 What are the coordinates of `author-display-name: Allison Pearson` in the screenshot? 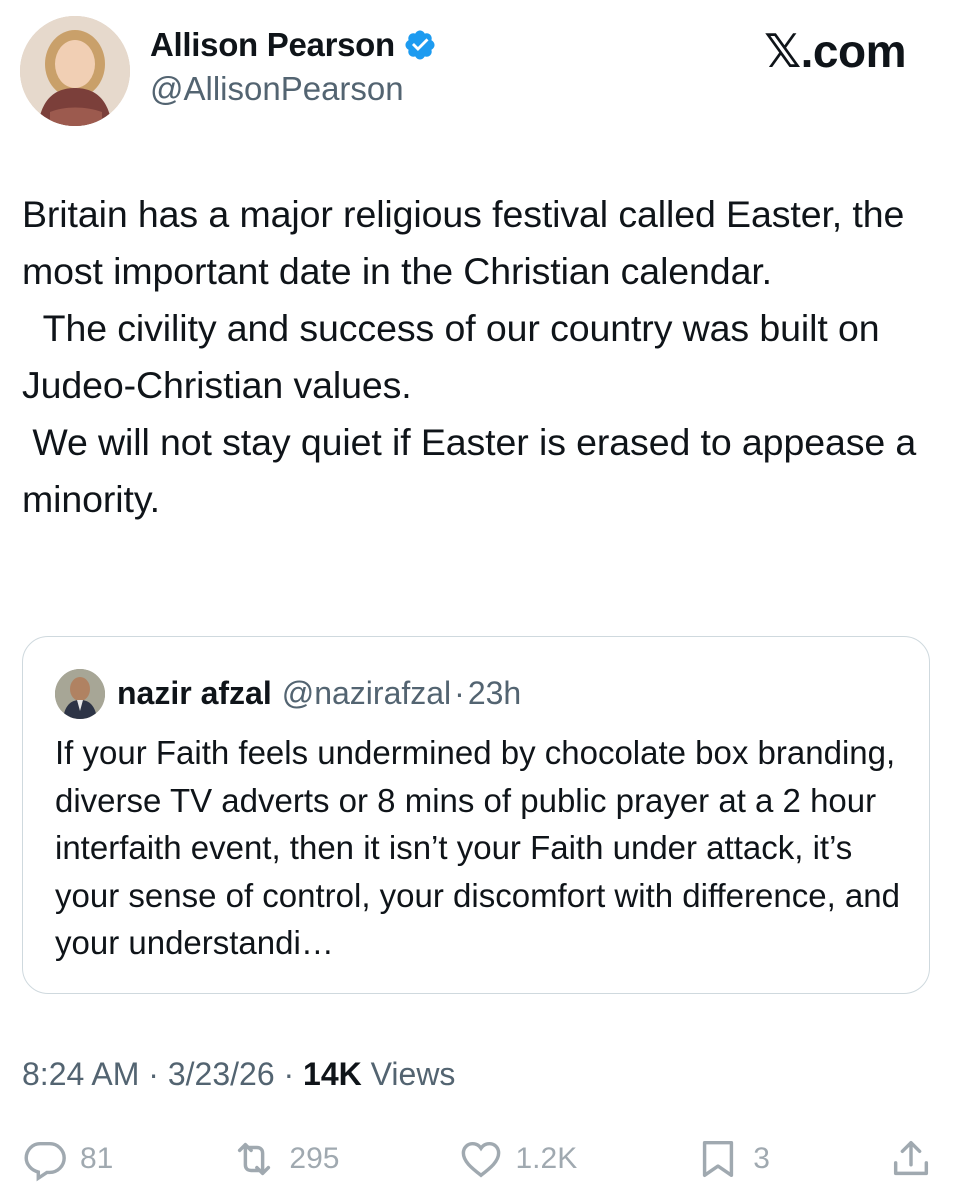 It's located at (272, 45).